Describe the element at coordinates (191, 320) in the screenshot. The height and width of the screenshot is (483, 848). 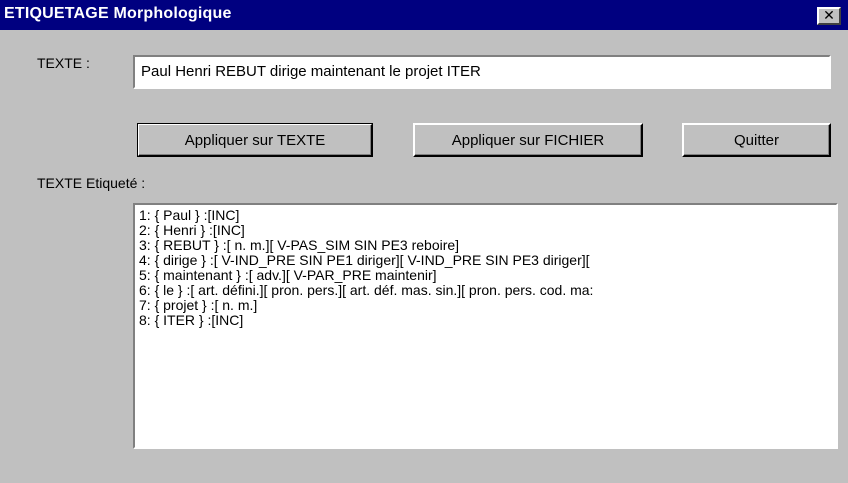
I see `output-line-8: 8: { ITER } :[INC]` at that location.